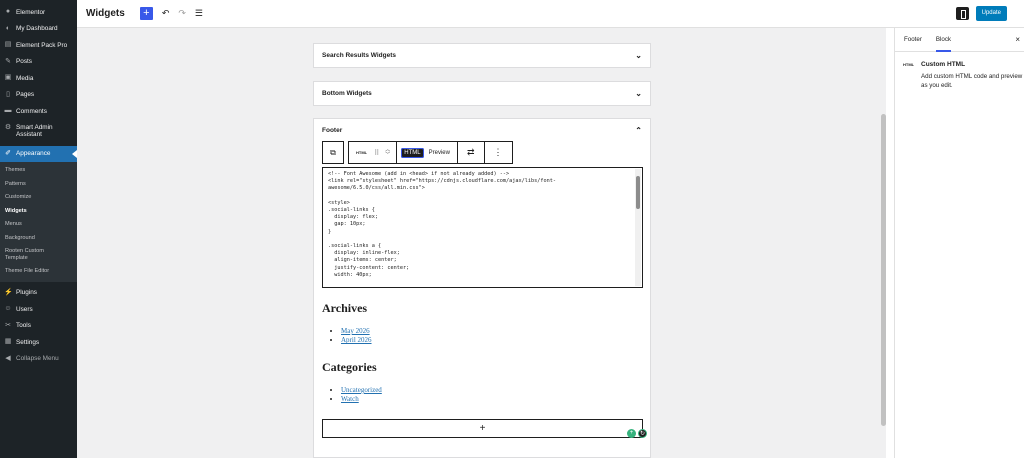 Image resolution: width=1024 pixels, height=458 pixels. I want to click on move-down-icon: ﹀, so click(387, 155).